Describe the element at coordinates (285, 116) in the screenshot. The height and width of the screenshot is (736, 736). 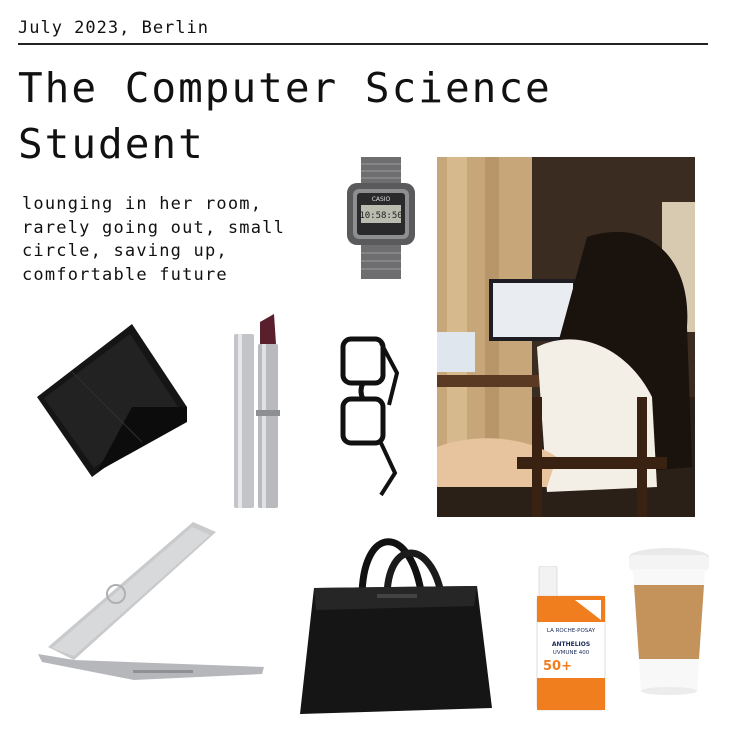
I see `page-title: The Computer Science Student` at that location.